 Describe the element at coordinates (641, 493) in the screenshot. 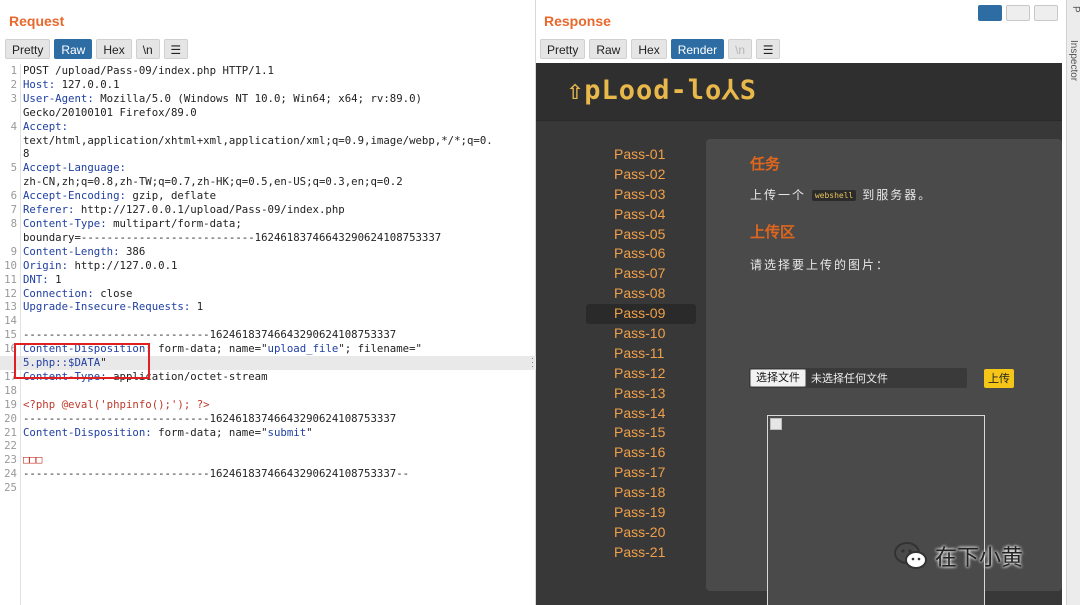

I see `menu-item-pass-18: Pass-18` at that location.